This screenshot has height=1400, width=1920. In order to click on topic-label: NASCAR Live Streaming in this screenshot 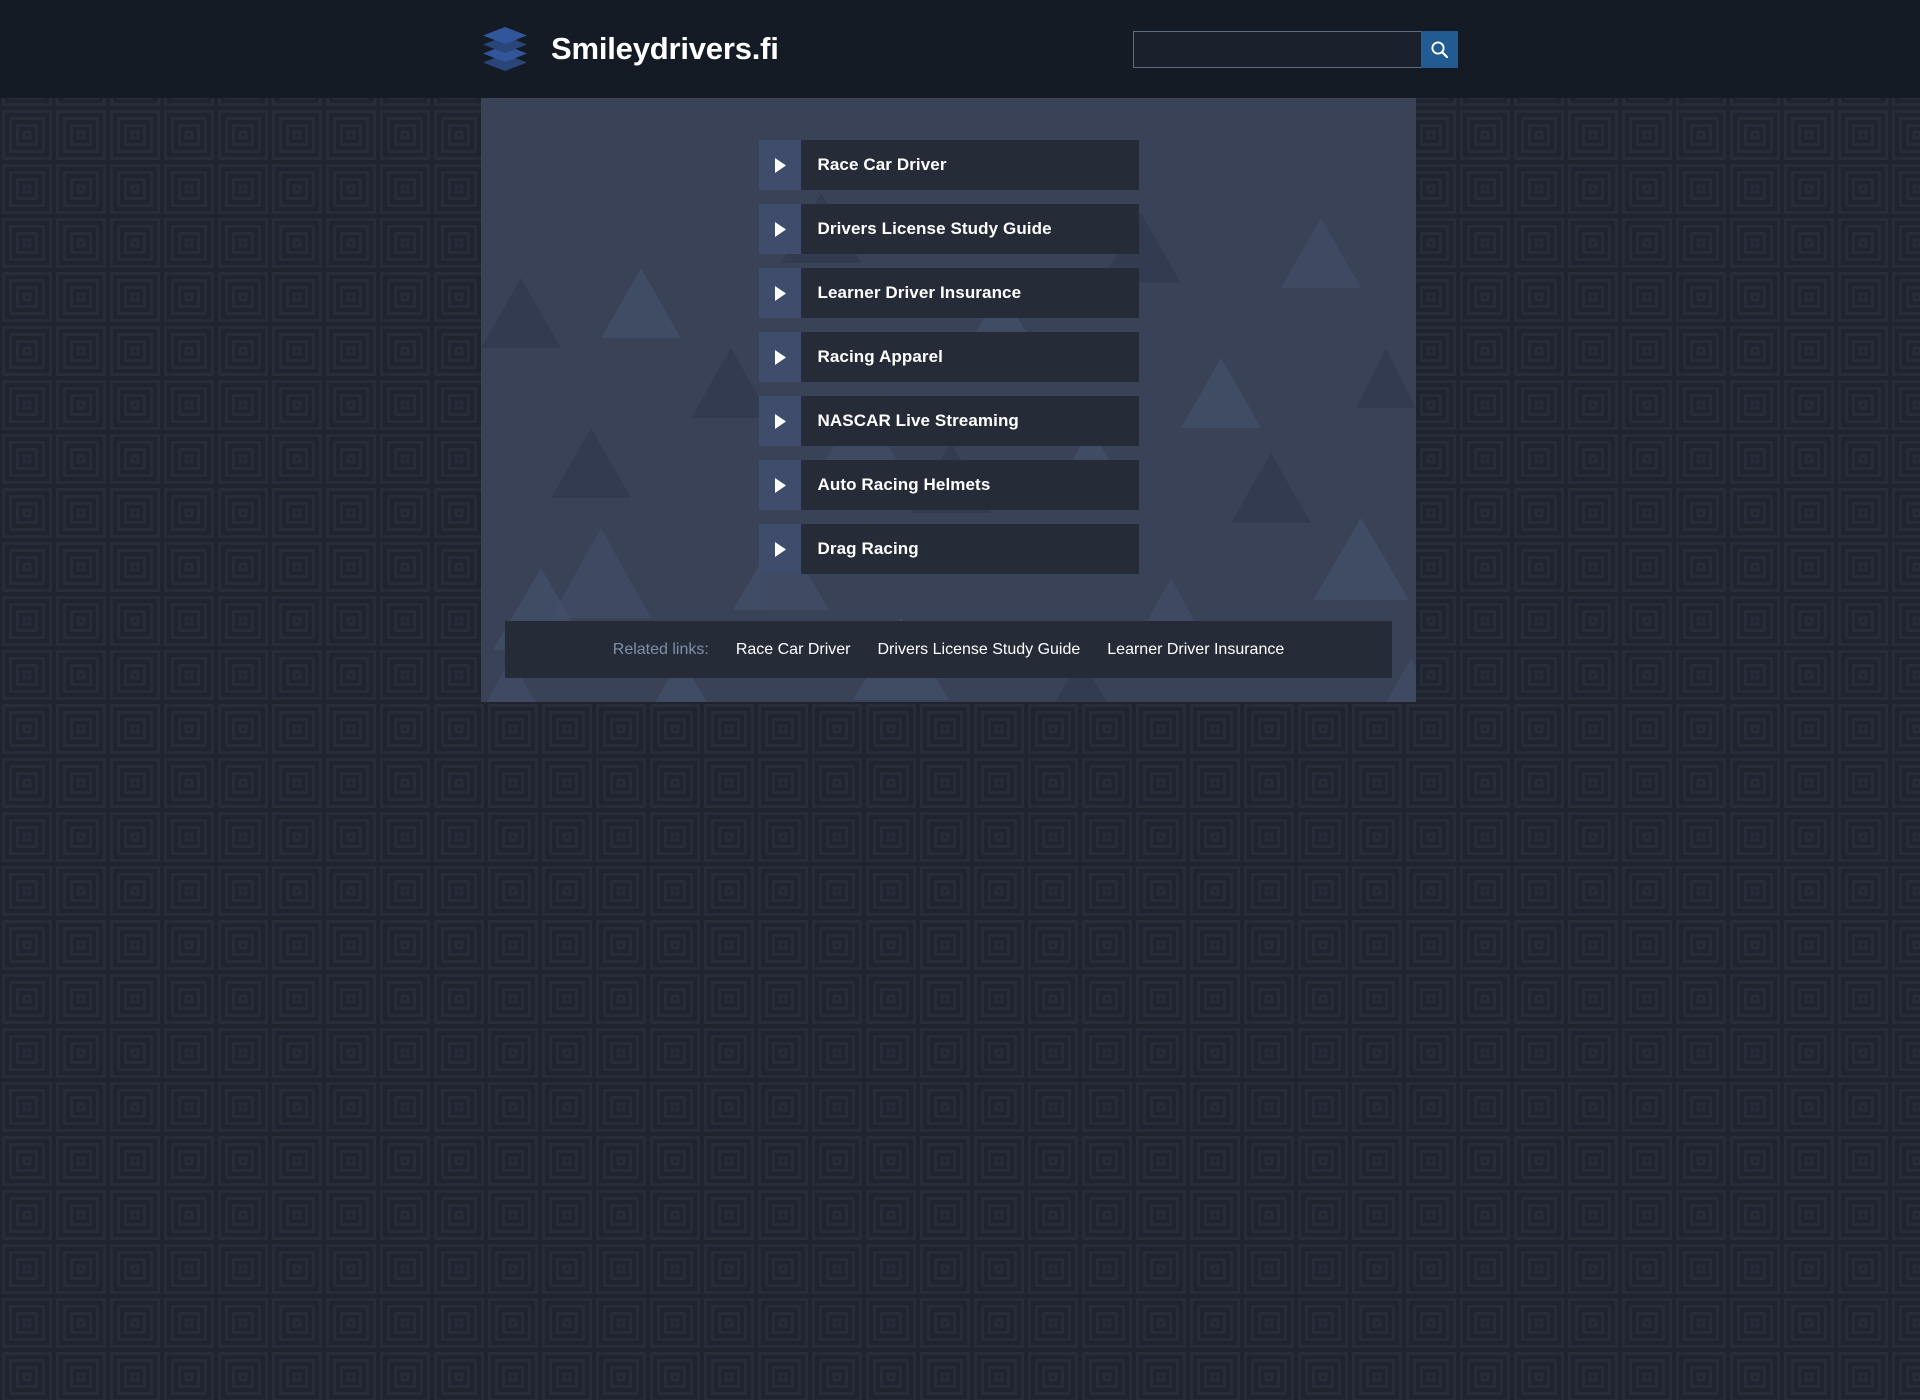, I will do `click(918, 420)`.